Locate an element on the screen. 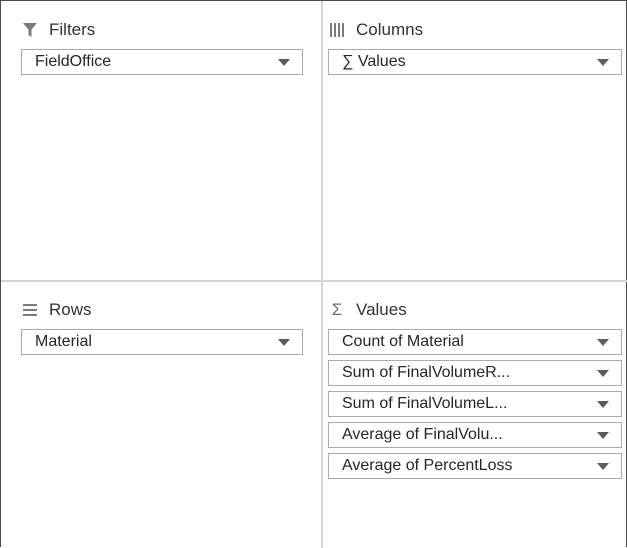 The image size is (627, 548). field-label: Average of PercentLoss is located at coordinates (427, 465).